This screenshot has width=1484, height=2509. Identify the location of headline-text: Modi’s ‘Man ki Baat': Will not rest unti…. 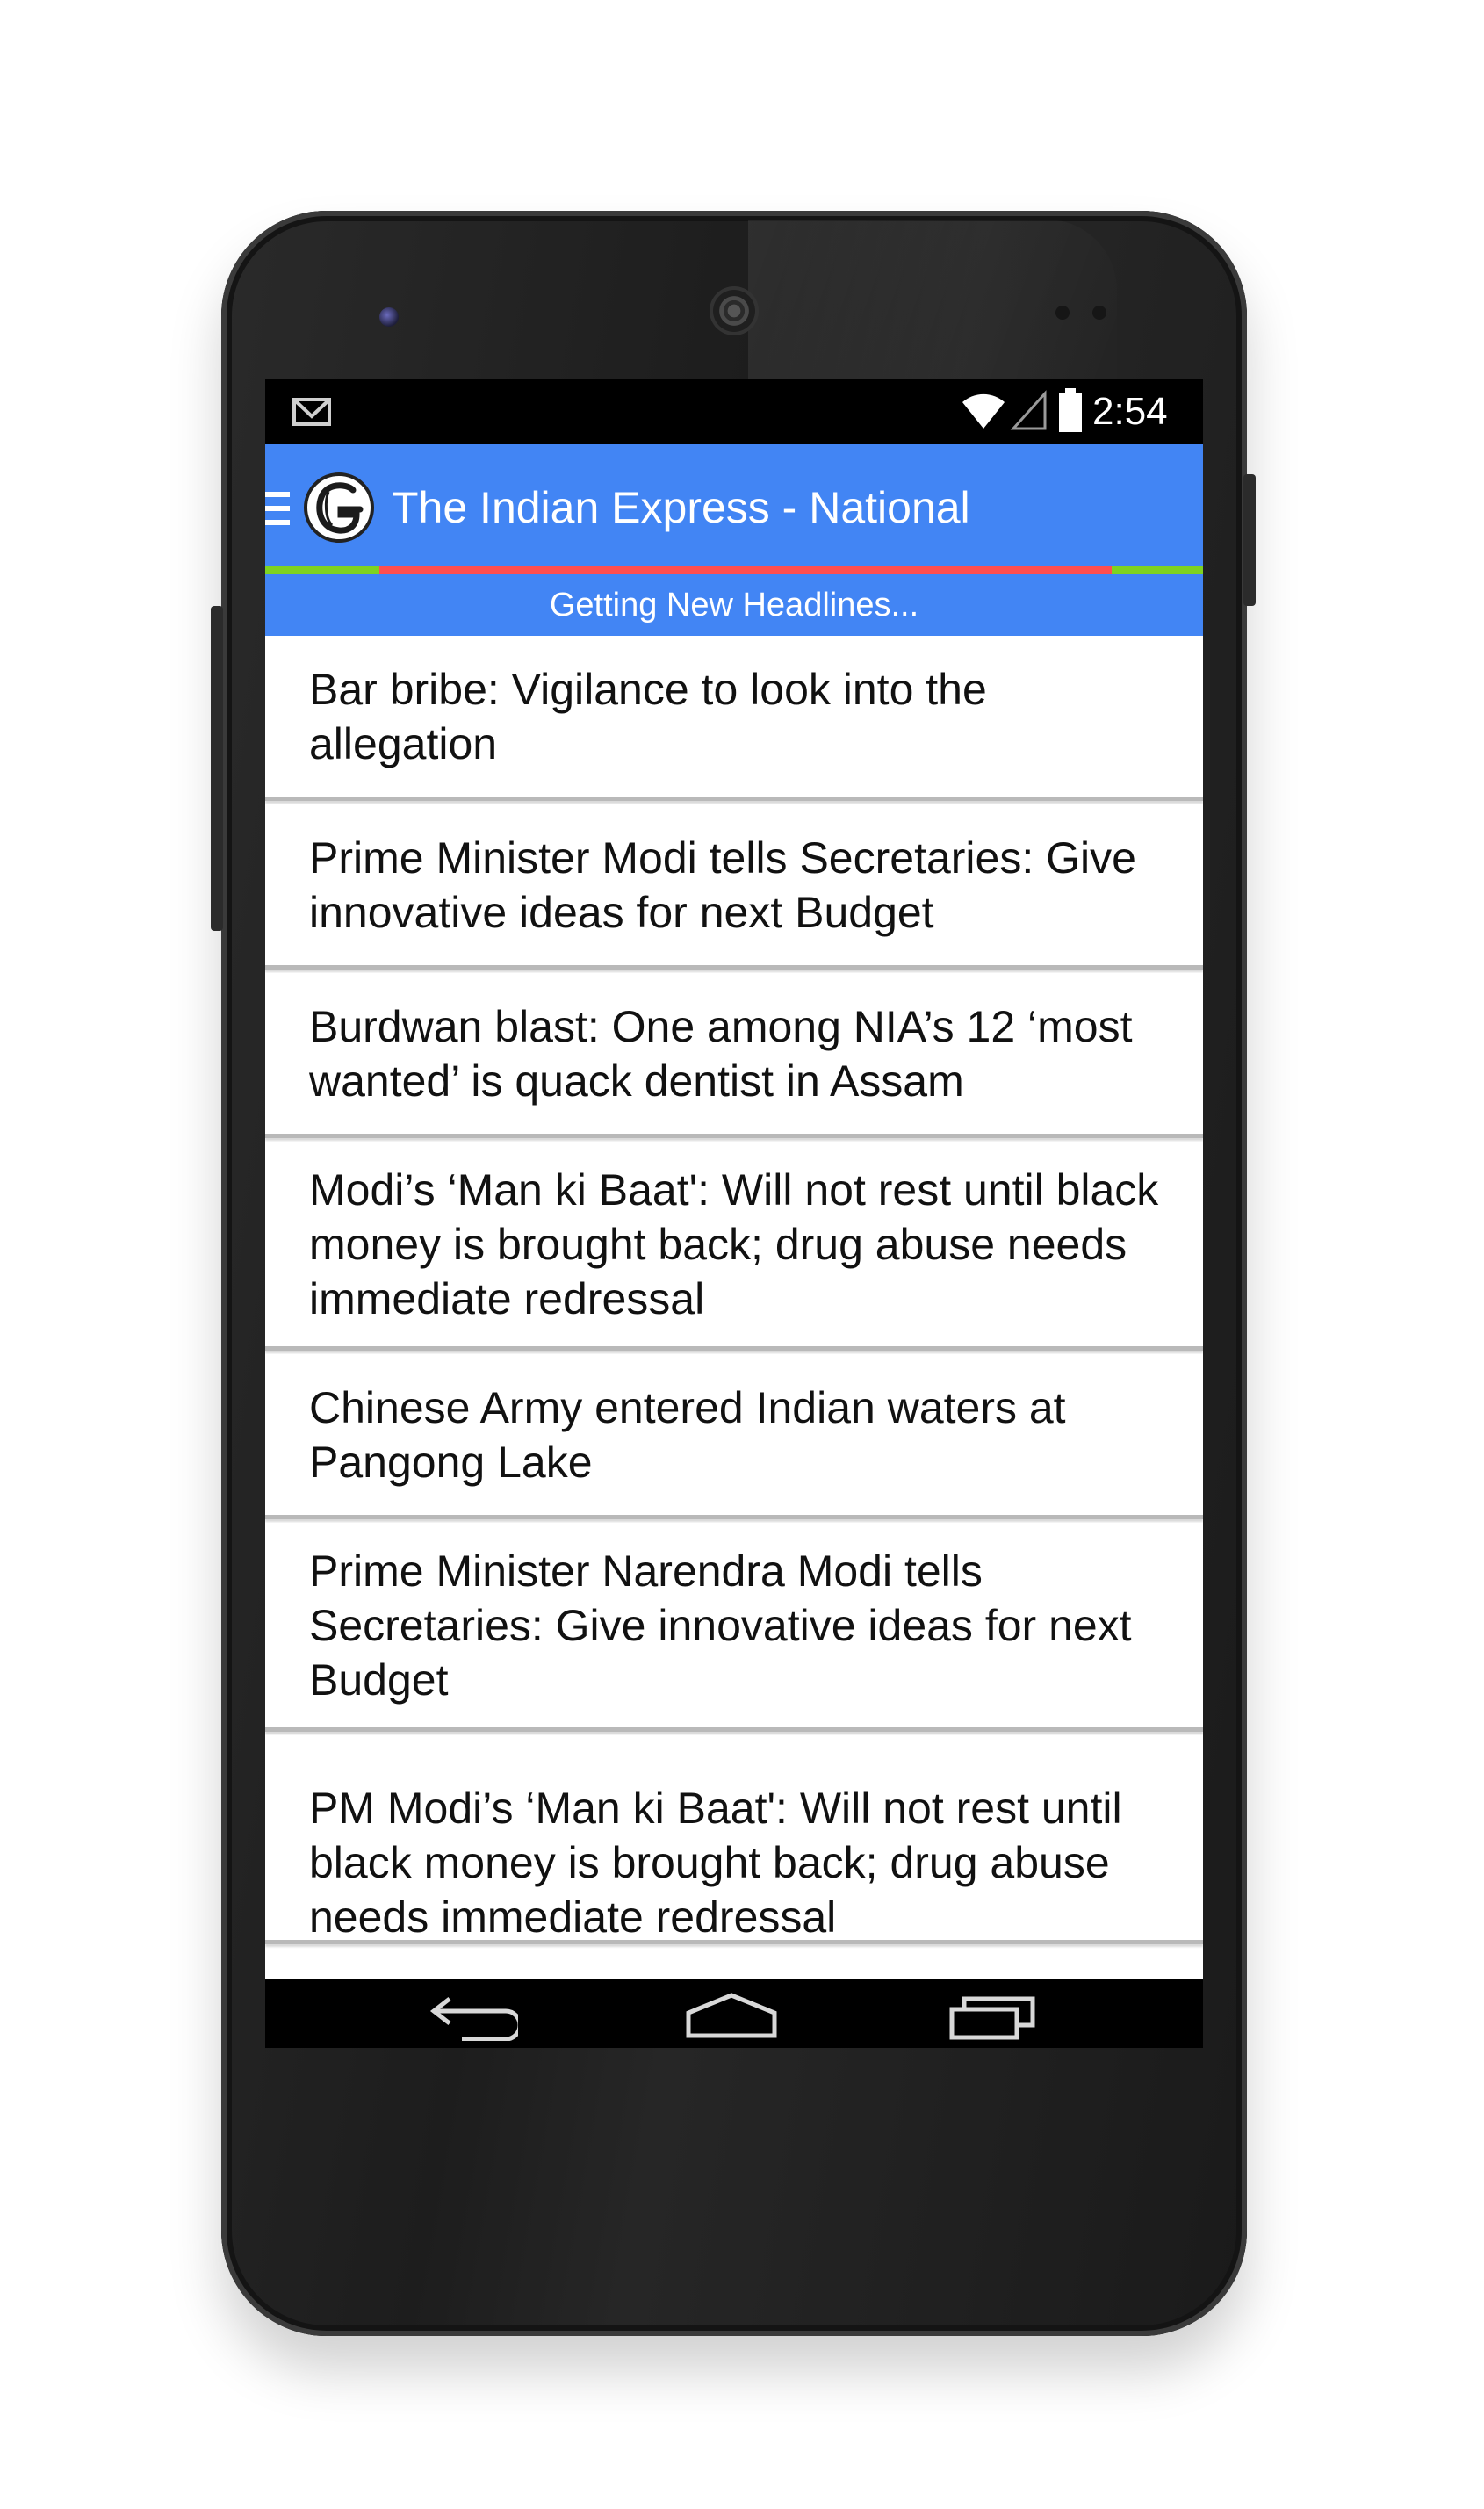
(734, 1243).